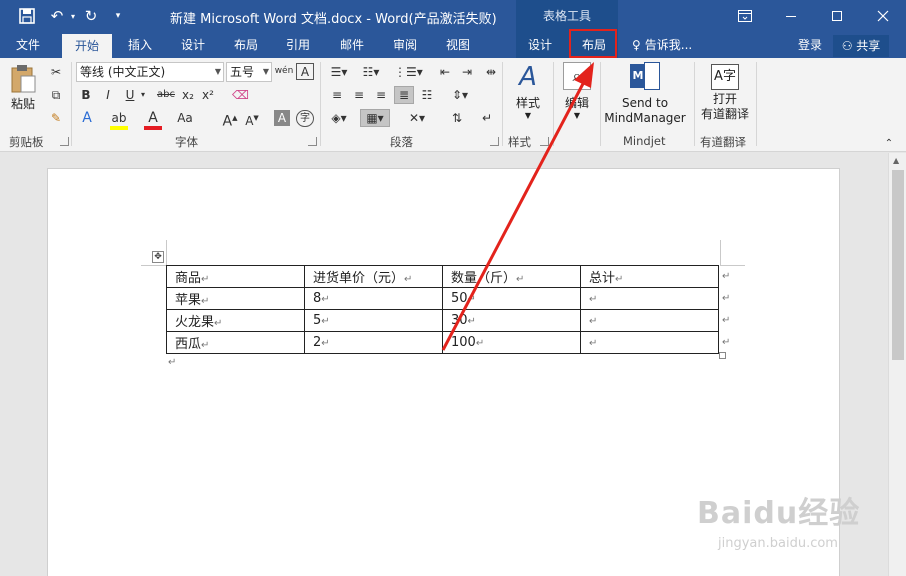 The height and width of the screenshot is (576, 906). Describe the element at coordinates (86, 95) in the screenshot. I see `bold-icon: B` at that location.